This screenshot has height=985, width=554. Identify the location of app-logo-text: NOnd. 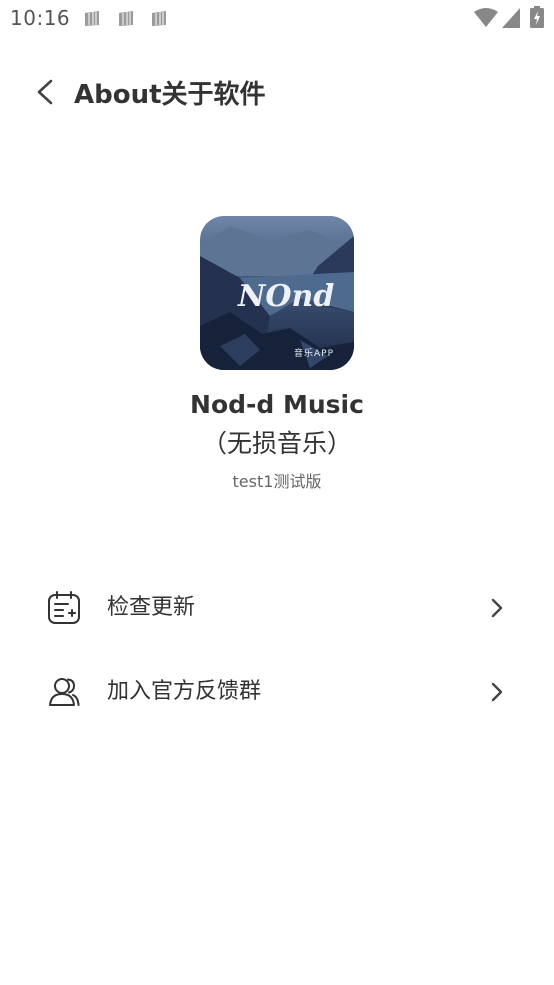
(285, 296).